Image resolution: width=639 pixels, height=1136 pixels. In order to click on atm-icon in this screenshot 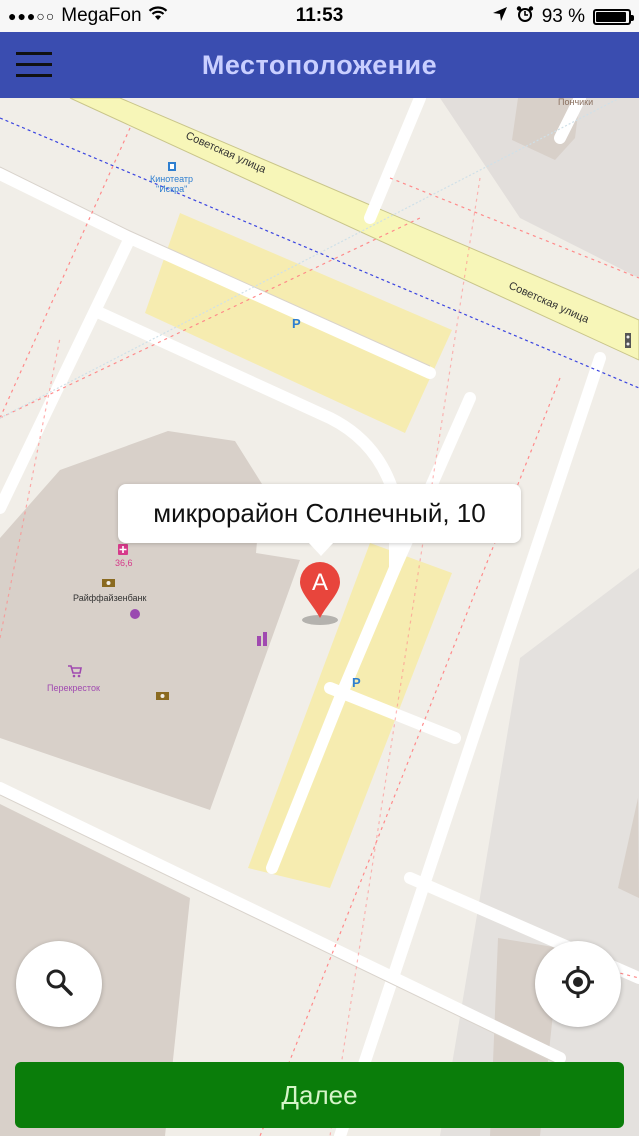, I will do `click(162, 696)`.